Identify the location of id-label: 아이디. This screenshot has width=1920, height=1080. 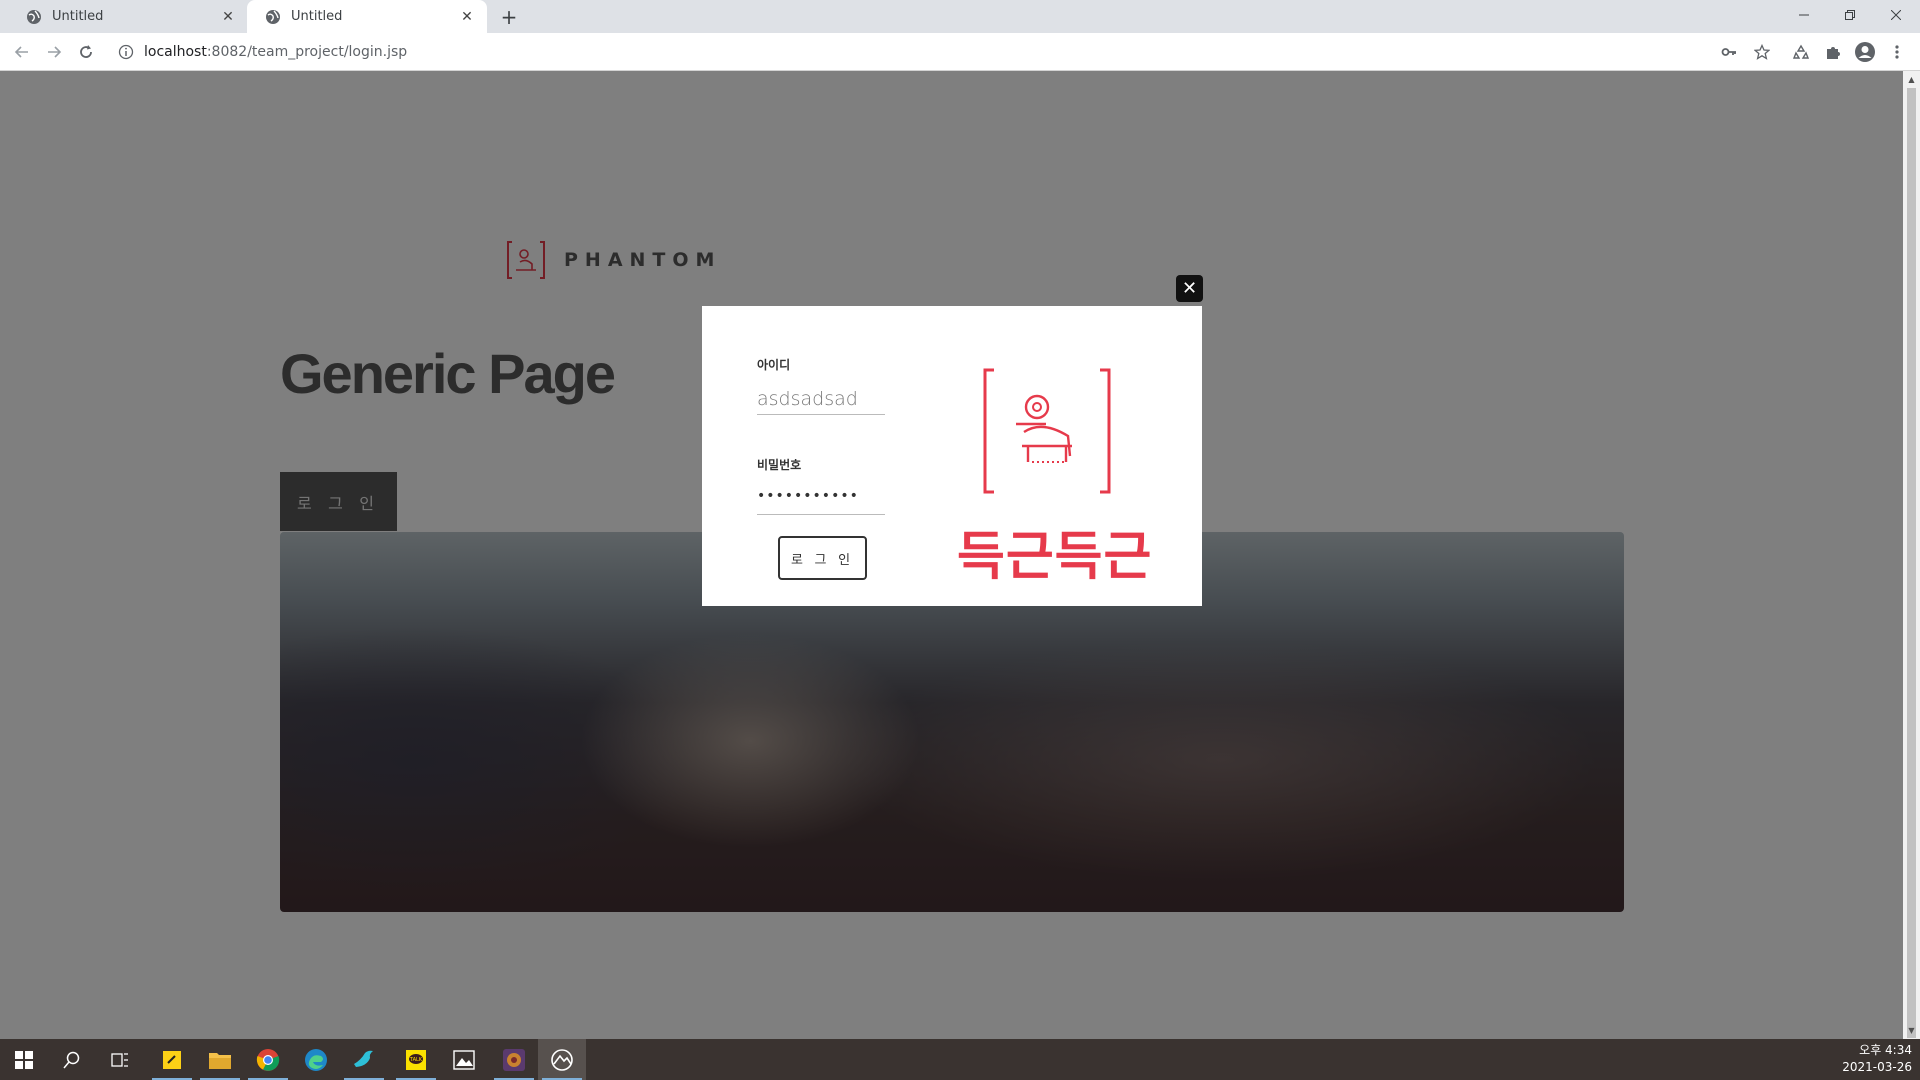
(774, 365).